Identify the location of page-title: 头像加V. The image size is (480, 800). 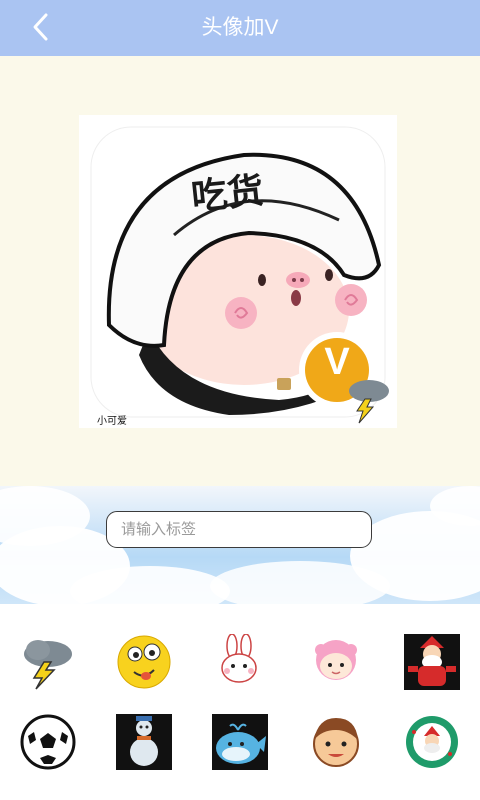
(240, 27).